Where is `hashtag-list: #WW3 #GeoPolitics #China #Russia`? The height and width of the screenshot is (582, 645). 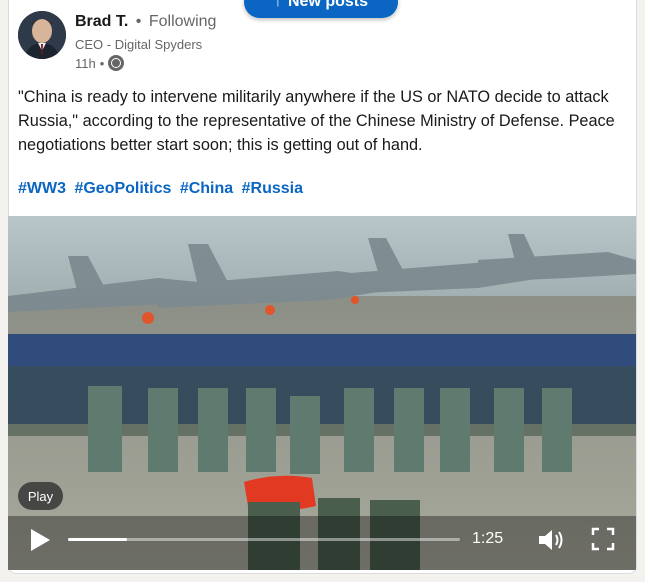
hashtag-list: #WW3 #GeoPolitics #China #Russia is located at coordinates (162, 189).